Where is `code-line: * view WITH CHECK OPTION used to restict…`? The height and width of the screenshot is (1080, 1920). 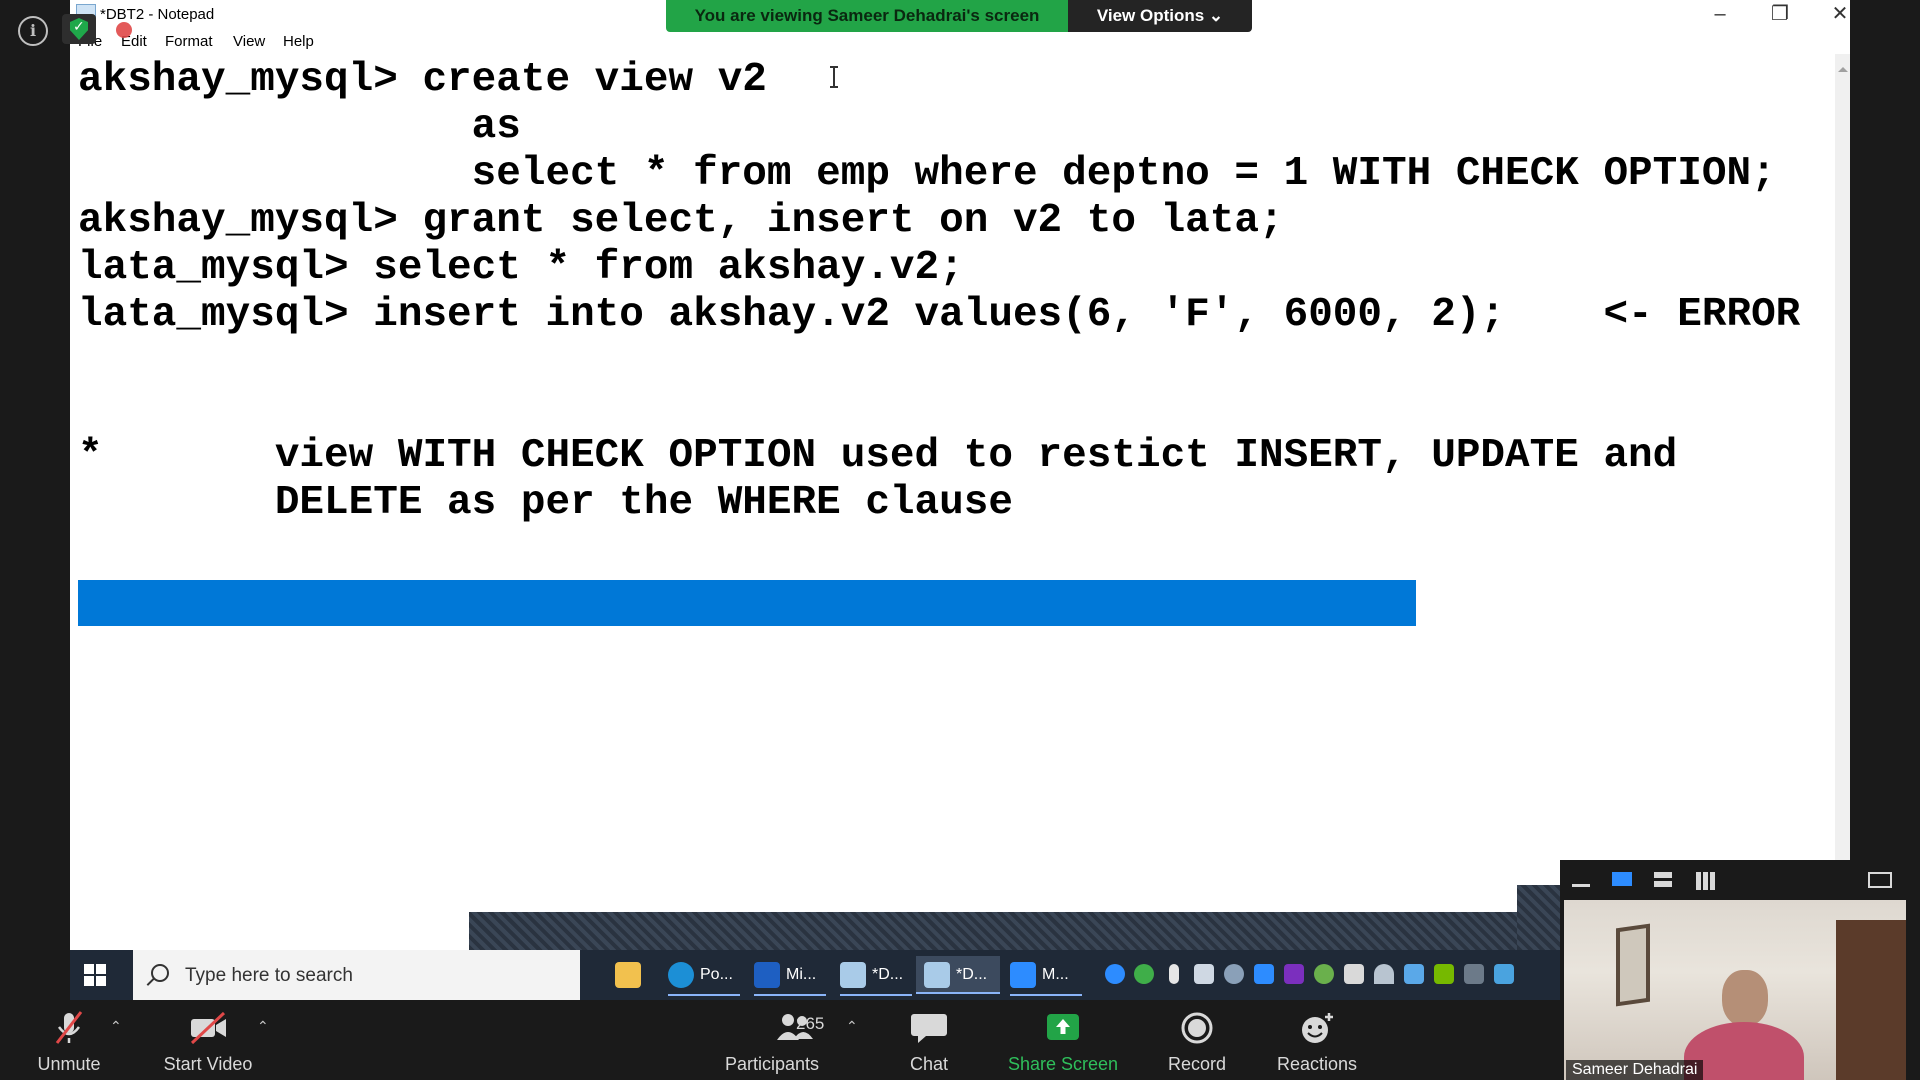 code-line: * view WITH CHECK OPTION used to restict… is located at coordinates (878, 456).